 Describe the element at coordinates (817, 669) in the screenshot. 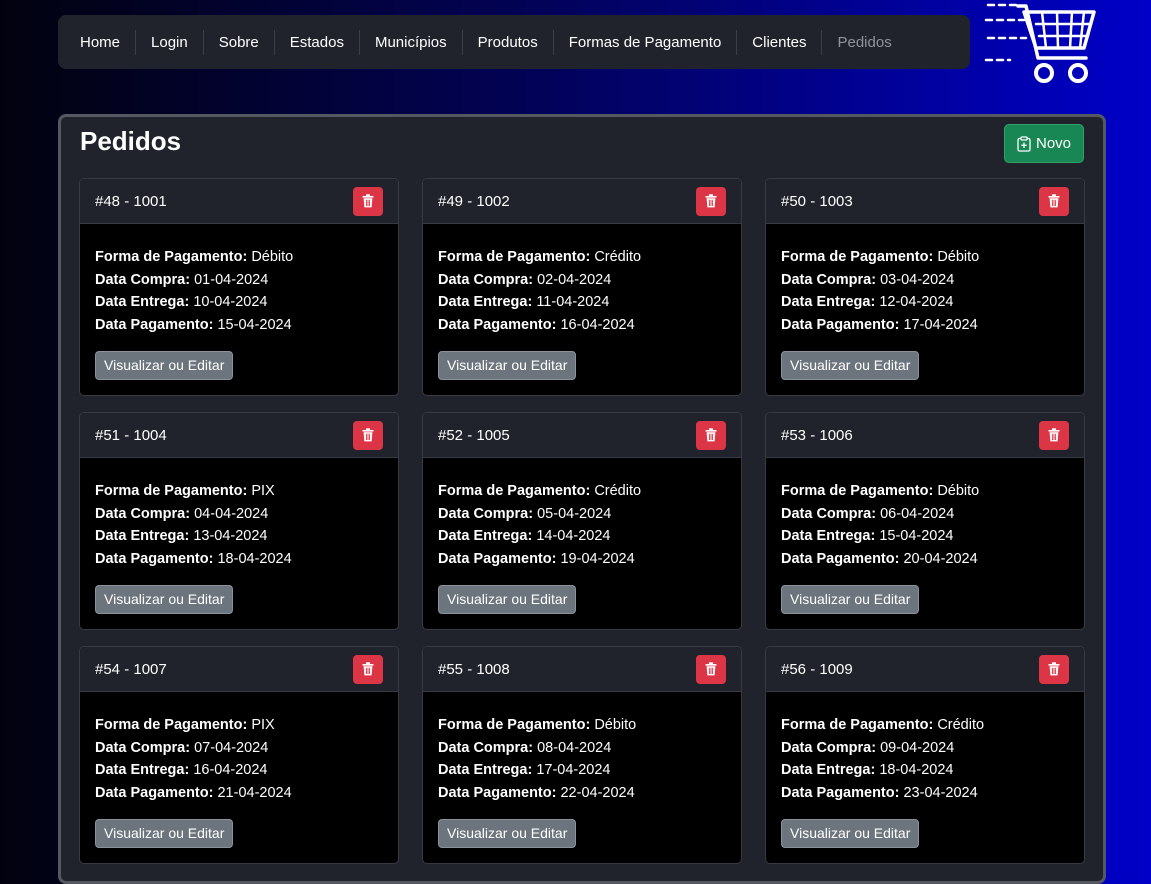

I see `order-title: #56 - 1009` at that location.